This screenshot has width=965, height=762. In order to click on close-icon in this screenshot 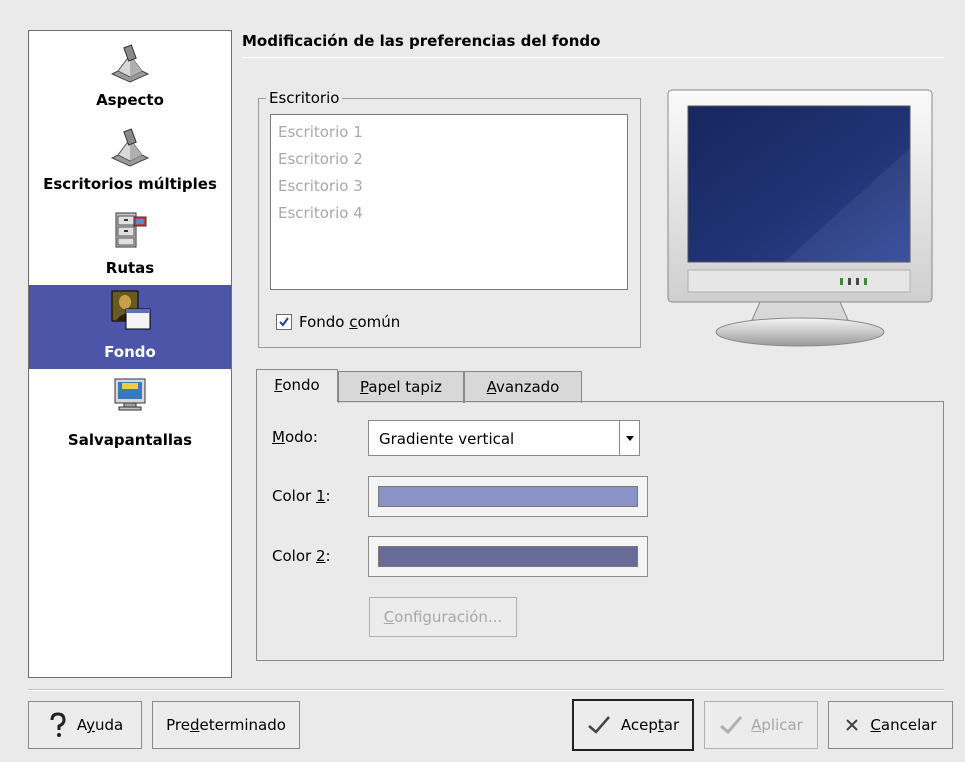, I will do `click(852, 725)`.